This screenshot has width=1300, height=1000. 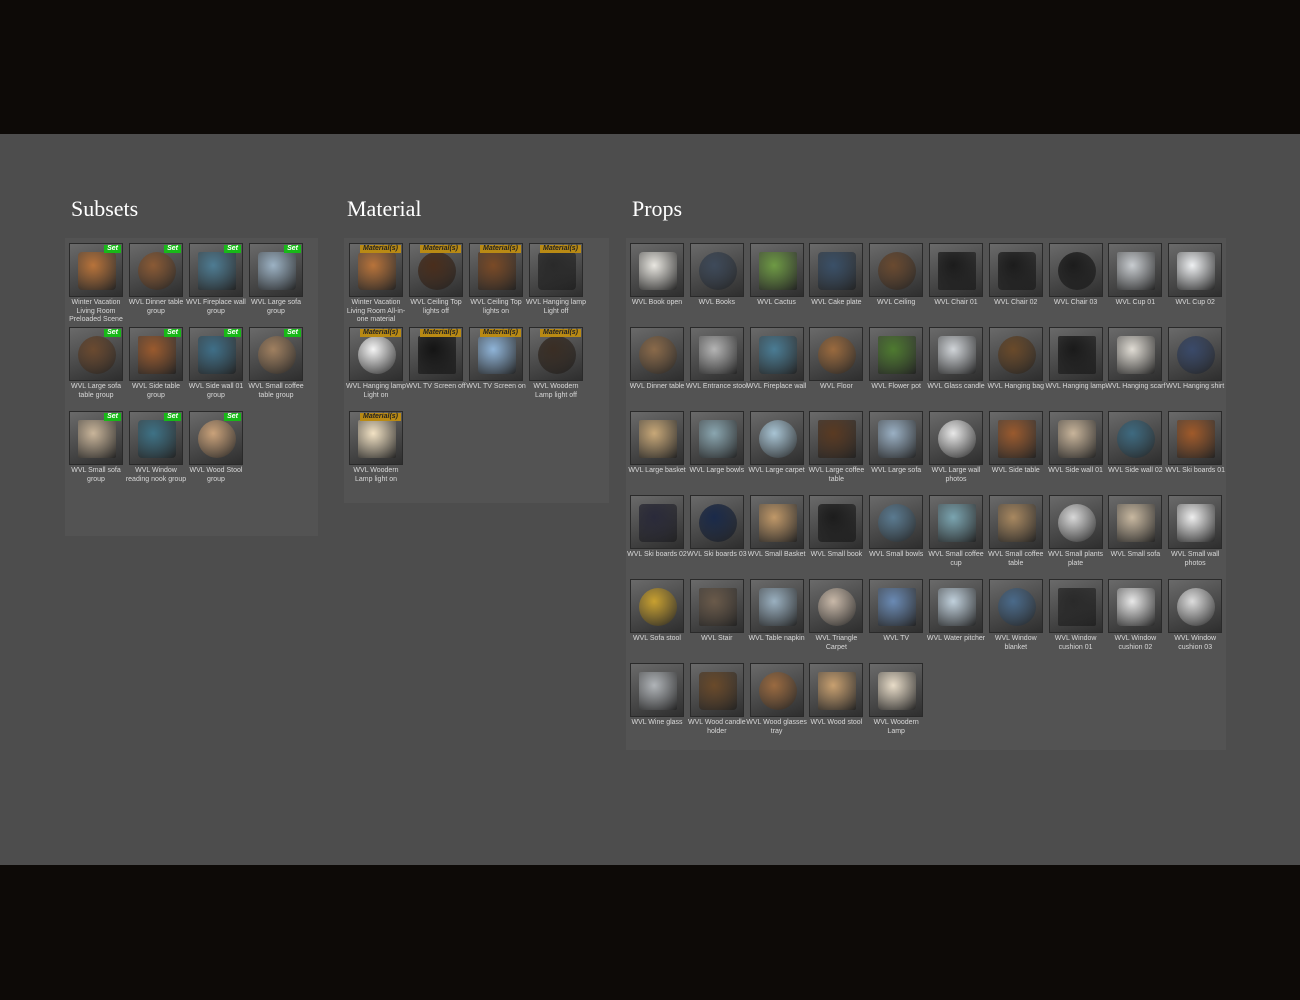 What do you see at coordinates (1196, 619) in the screenshot?
I see `props-item: WVL Window cushion 03` at bounding box center [1196, 619].